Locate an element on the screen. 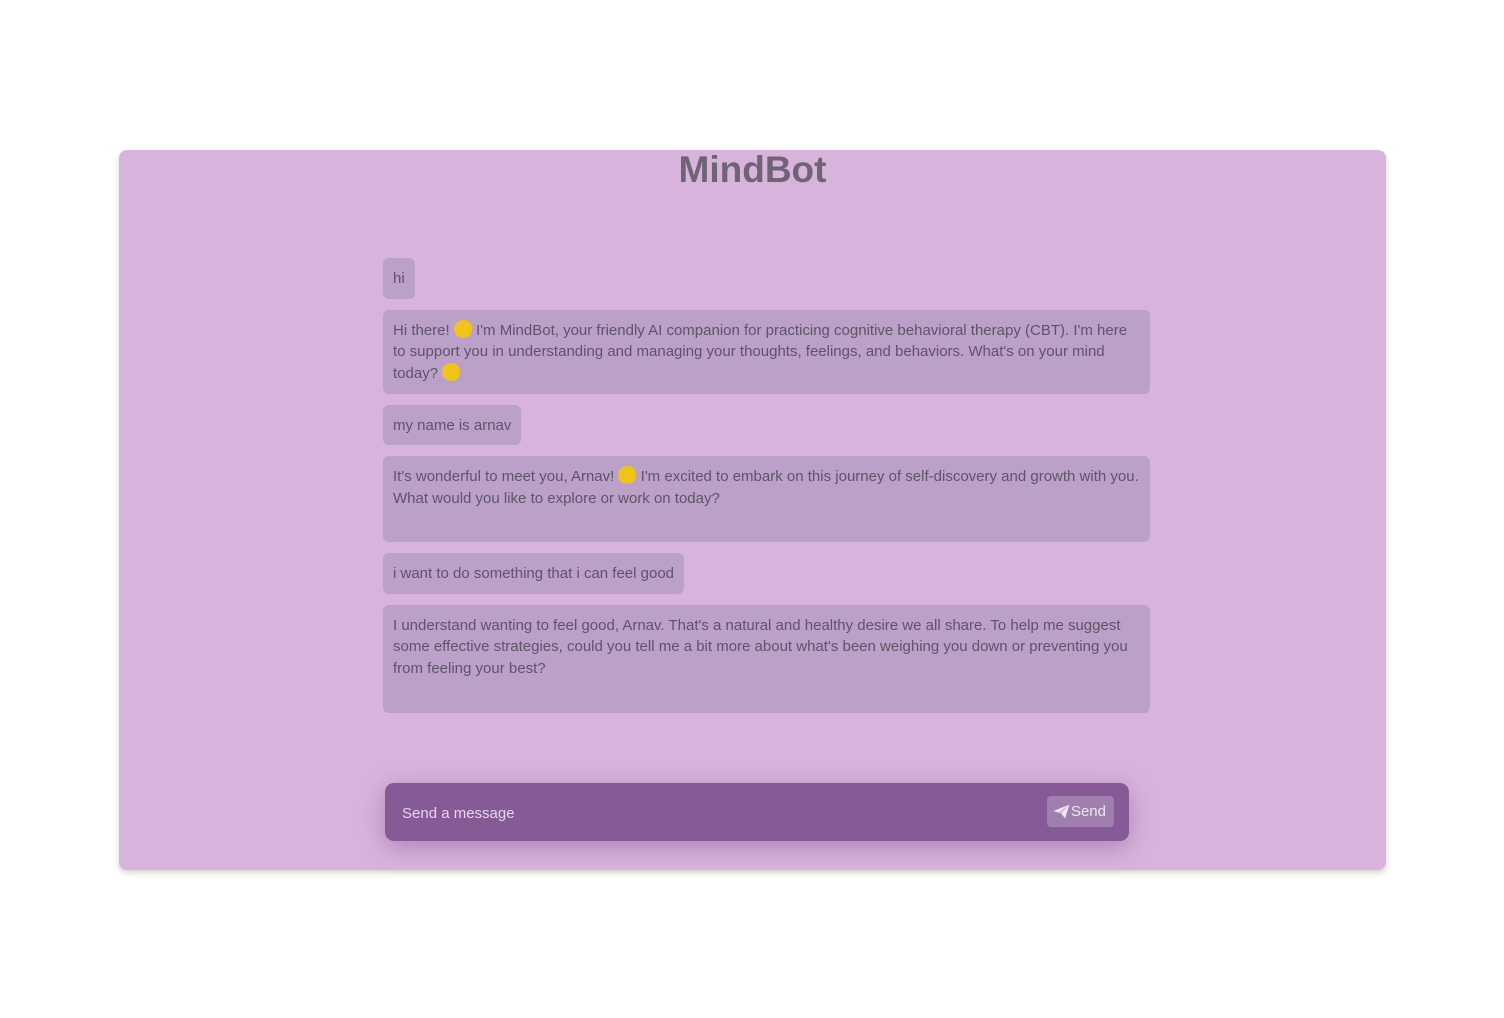  user-message: my name is arnav is located at coordinates (452, 424).